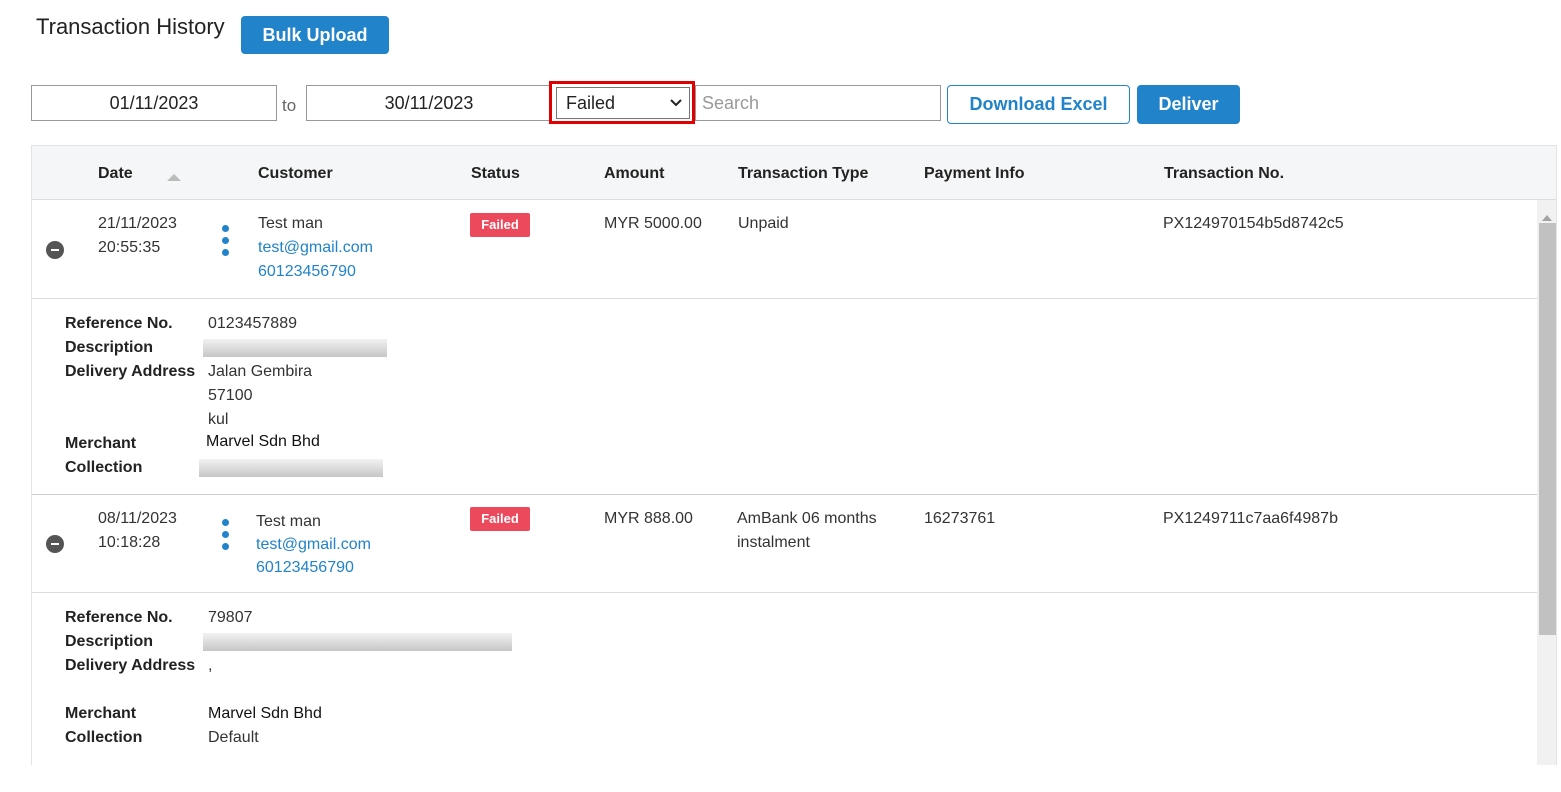  I want to click on status-filter-value: Failed, so click(591, 102).